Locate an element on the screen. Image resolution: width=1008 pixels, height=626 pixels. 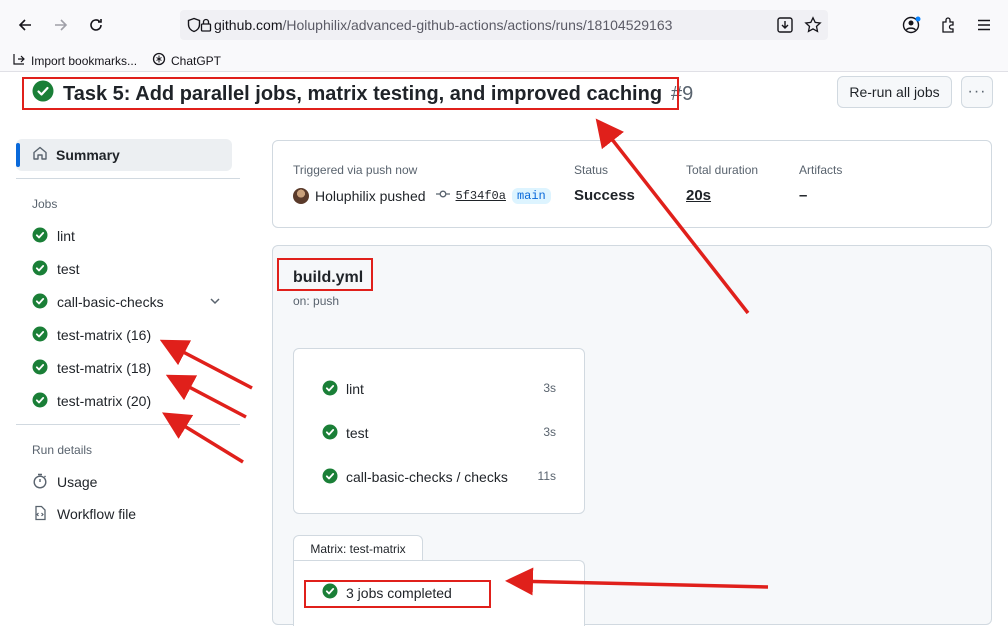
status-label: Status is located at coordinates (591, 170).